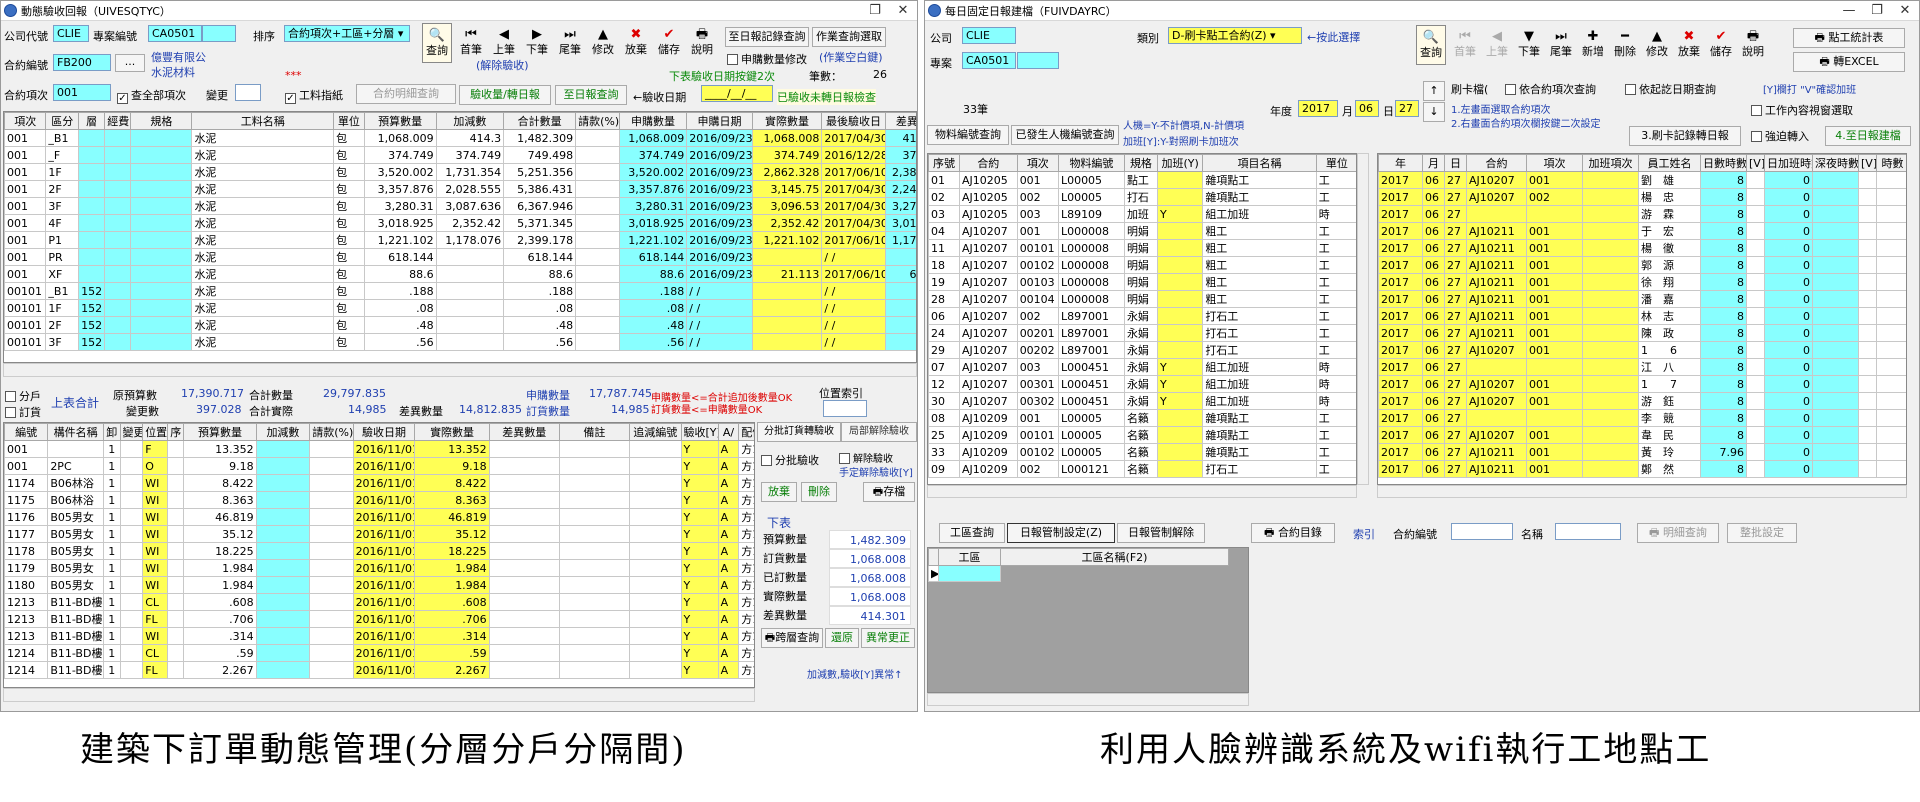  Describe the element at coordinates (1335, 401) in the screenshot. I see `table-cell: 時` at that location.